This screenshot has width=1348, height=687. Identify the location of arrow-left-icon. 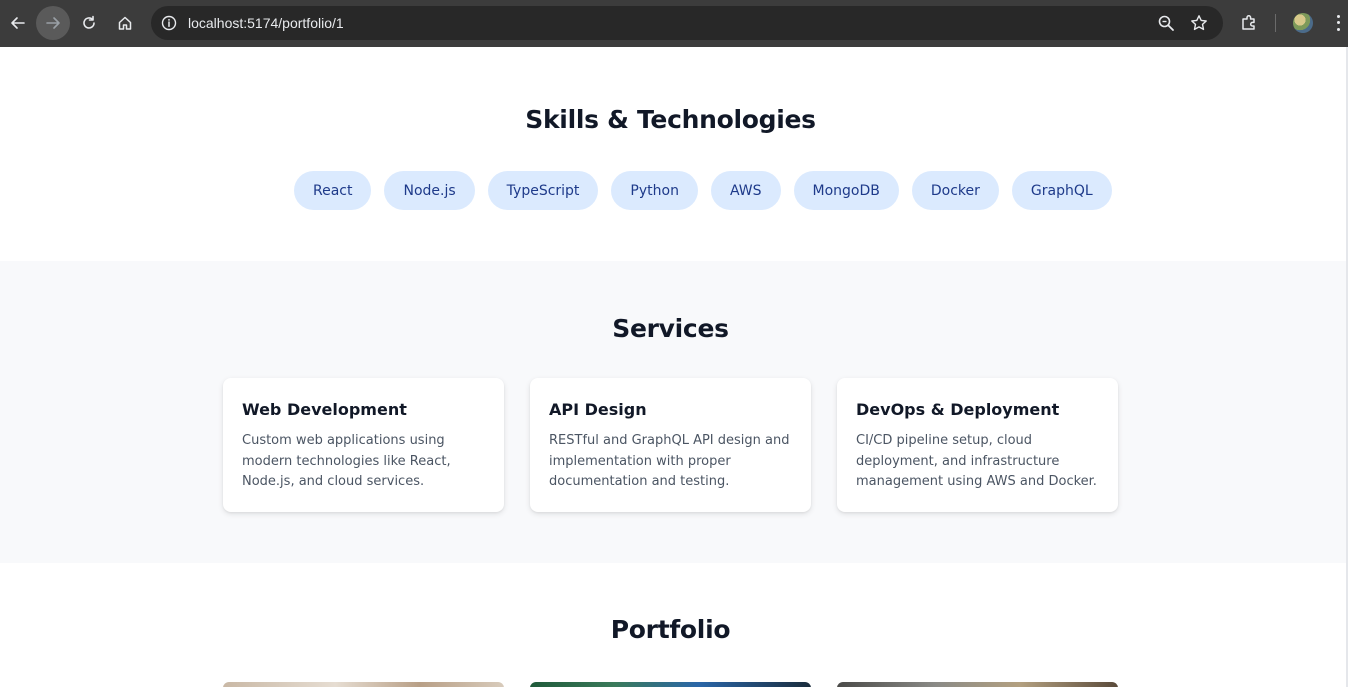
(18, 23).